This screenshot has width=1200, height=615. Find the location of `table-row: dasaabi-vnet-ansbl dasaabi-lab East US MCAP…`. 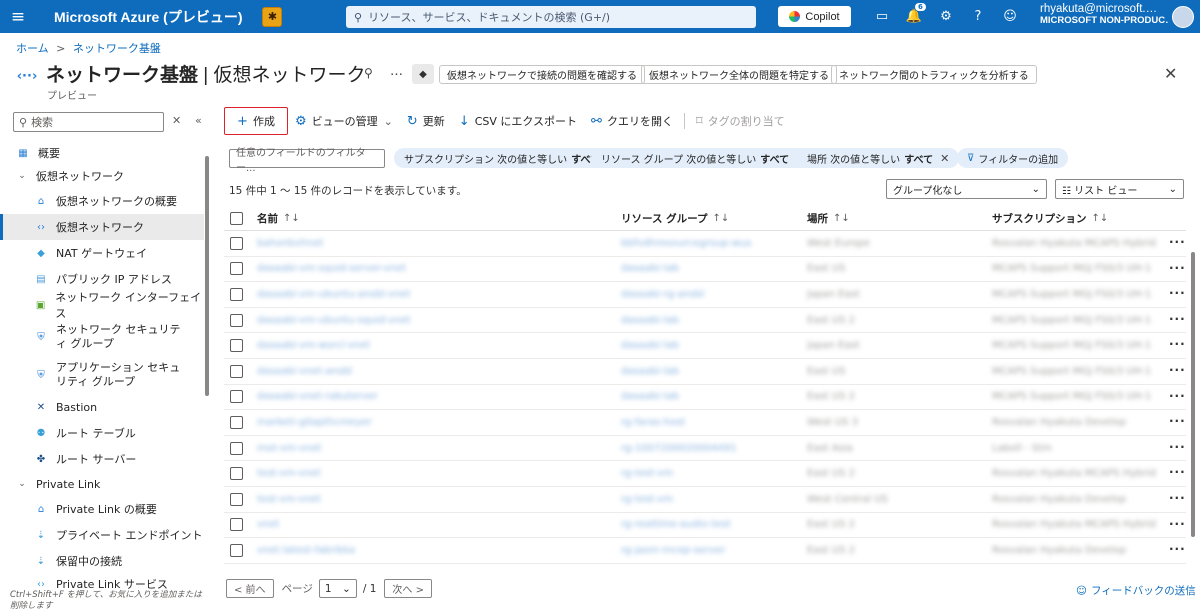

table-row: dasaabi-vnet-ansbl dasaabi-lab East US MCAP… is located at coordinates (705, 372).